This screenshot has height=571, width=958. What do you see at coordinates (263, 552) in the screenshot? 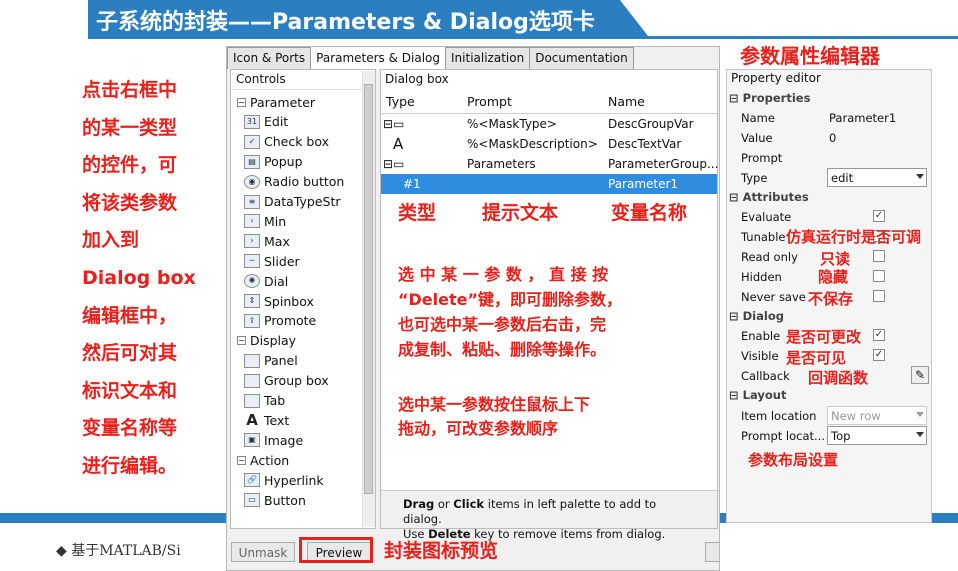
I see `unmask-button: Unmask` at bounding box center [263, 552].